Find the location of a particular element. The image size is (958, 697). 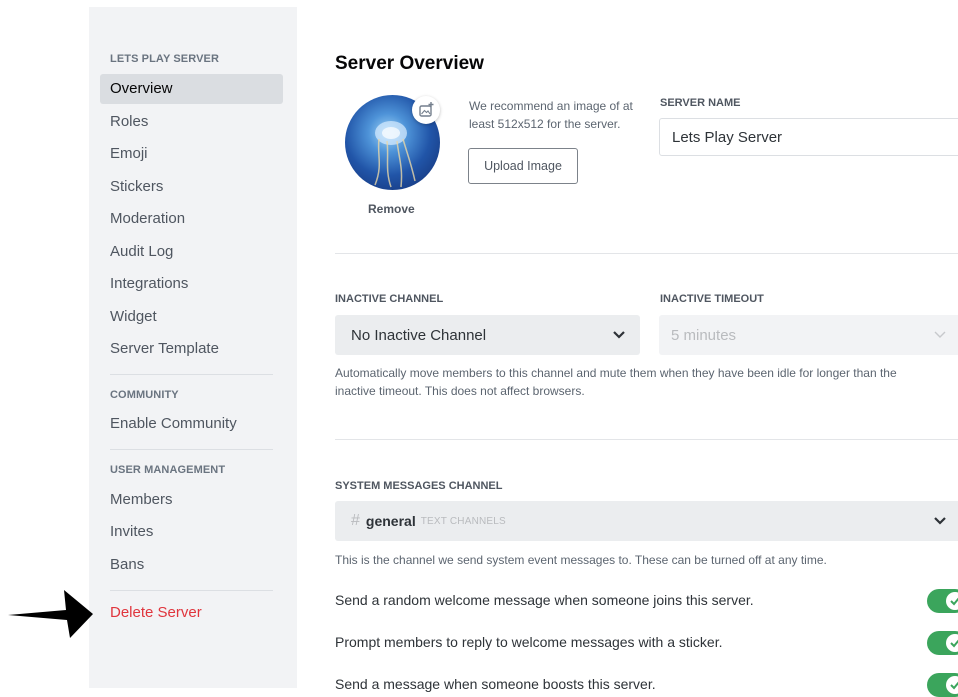

page-title: Server Overview is located at coordinates (409, 63).